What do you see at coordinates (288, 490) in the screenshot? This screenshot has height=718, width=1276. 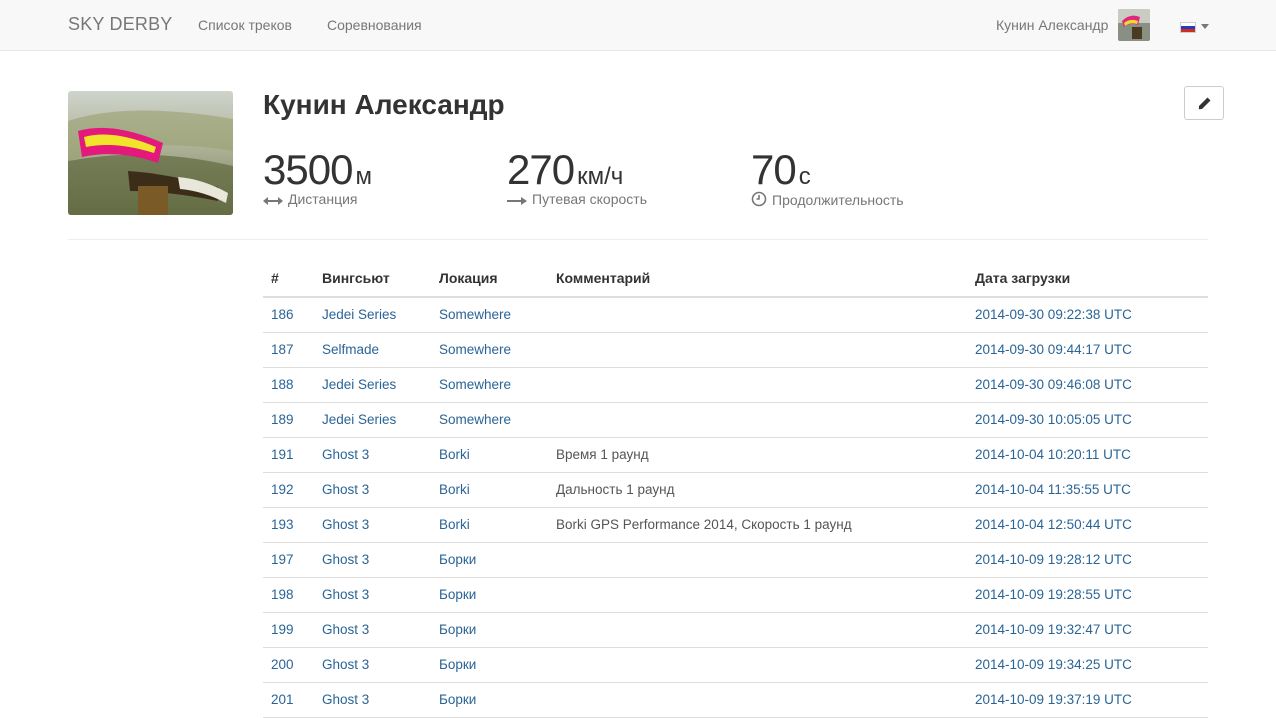 I see `track-id-link: 192` at bounding box center [288, 490].